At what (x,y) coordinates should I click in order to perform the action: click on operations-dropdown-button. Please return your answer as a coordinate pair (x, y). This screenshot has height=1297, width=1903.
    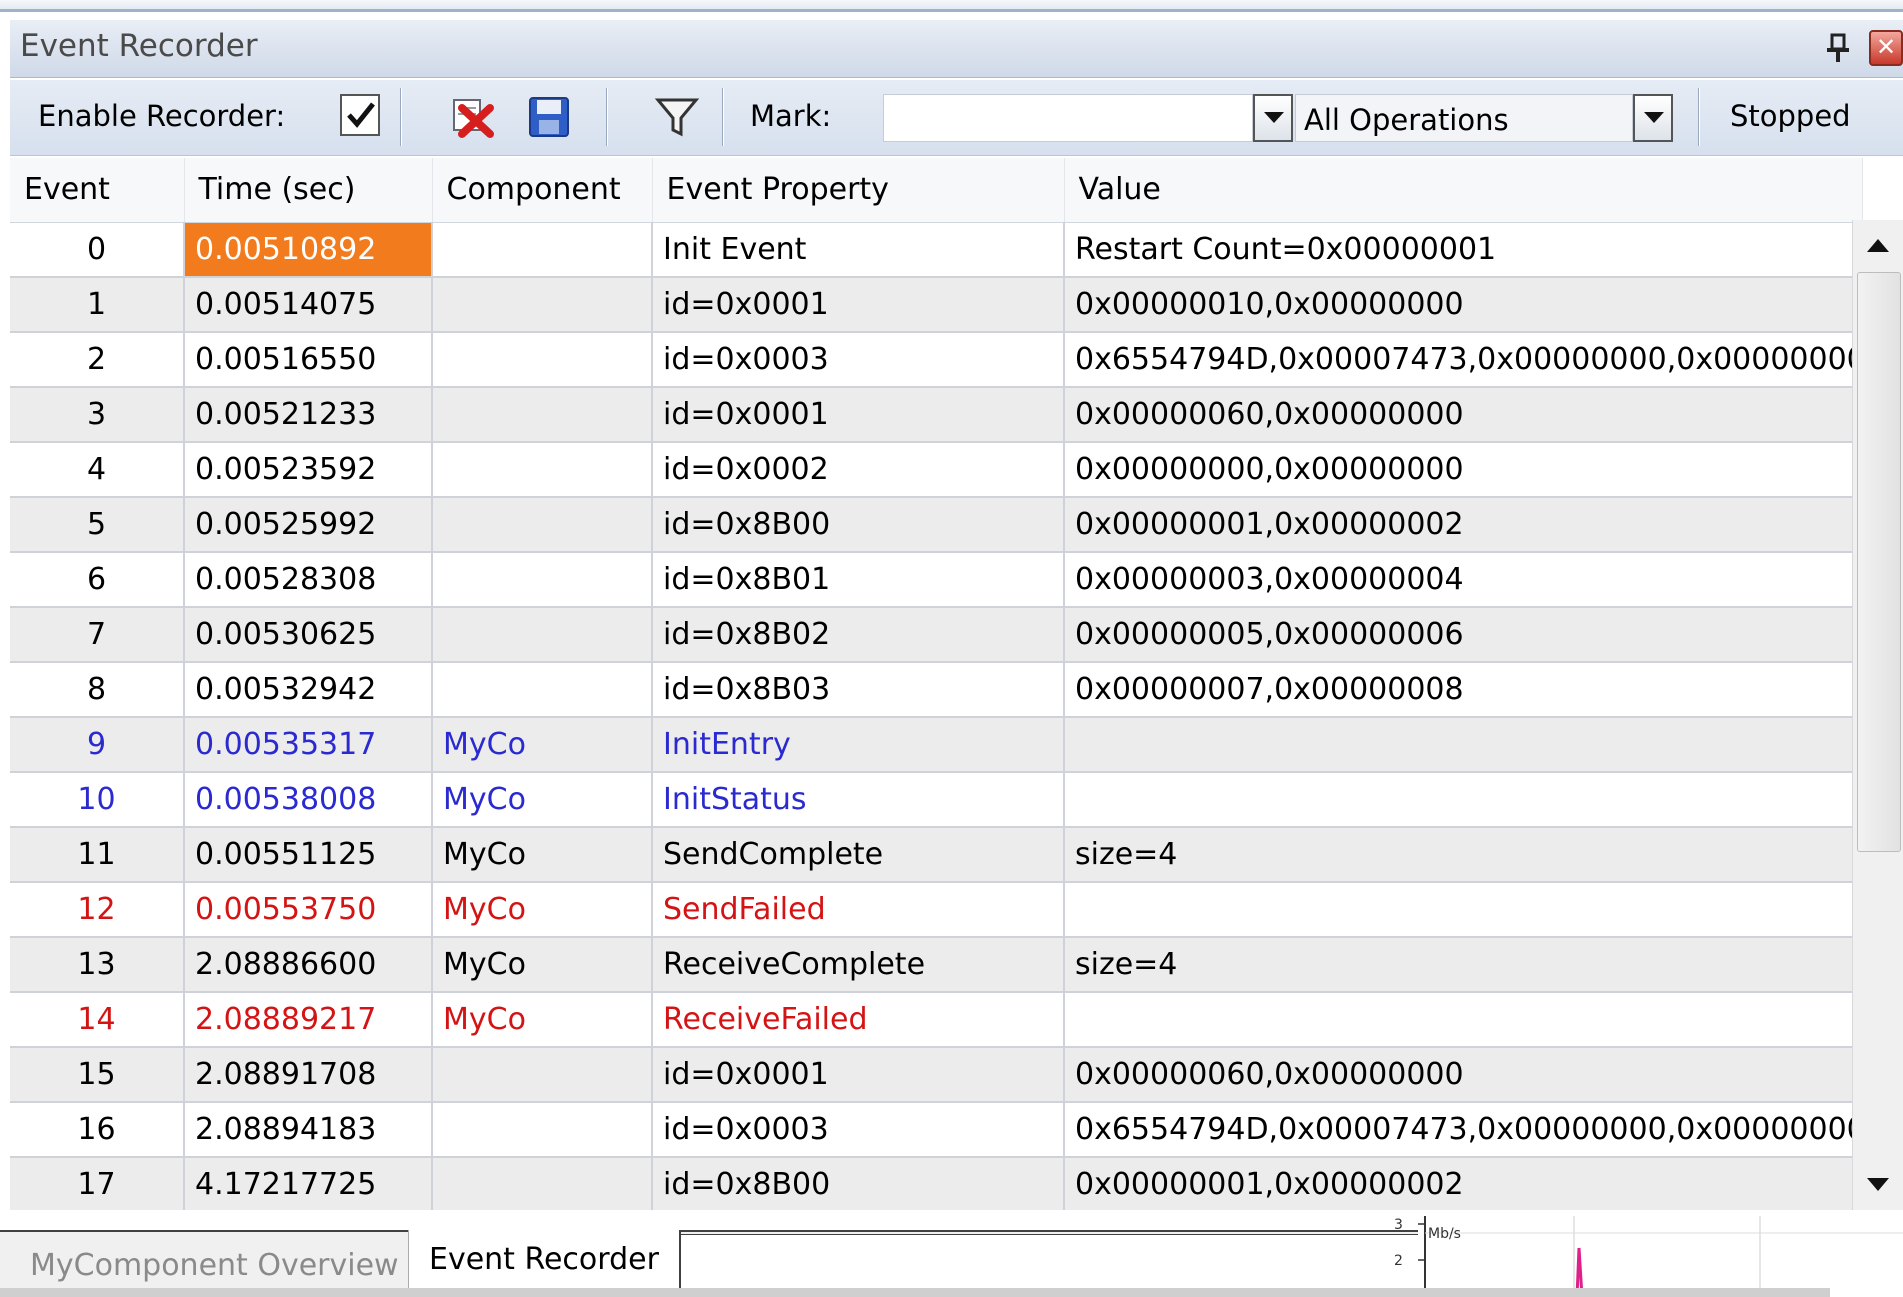
    Looking at the image, I should click on (1653, 118).